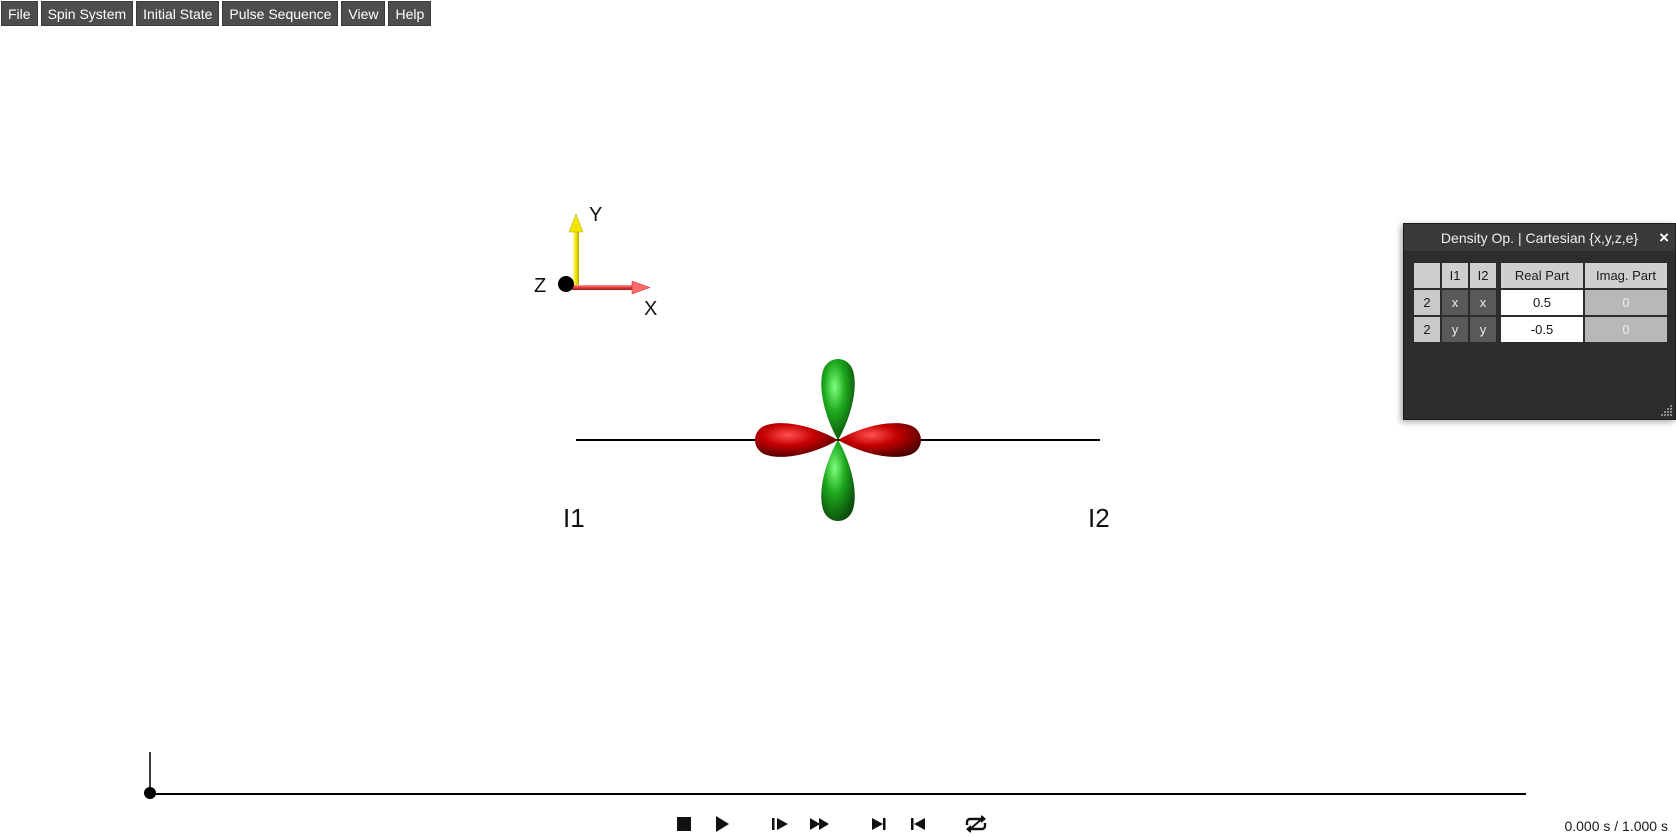  What do you see at coordinates (879, 440) in the screenshot?
I see `lobe-red-right` at bounding box center [879, 440].